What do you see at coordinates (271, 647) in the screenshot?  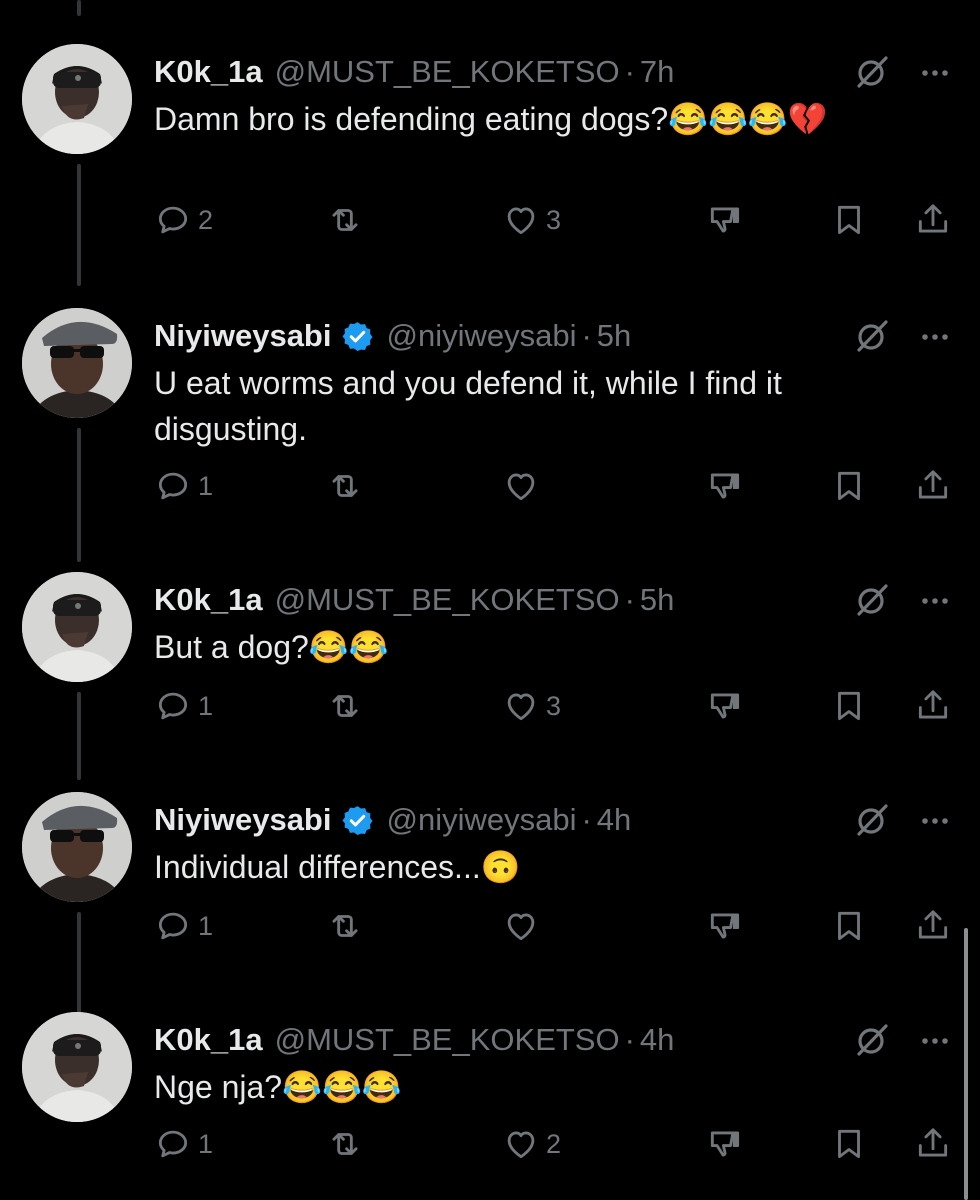 I see `tweet-text: But a dog?😂😂` at bounding box center [271, 647].